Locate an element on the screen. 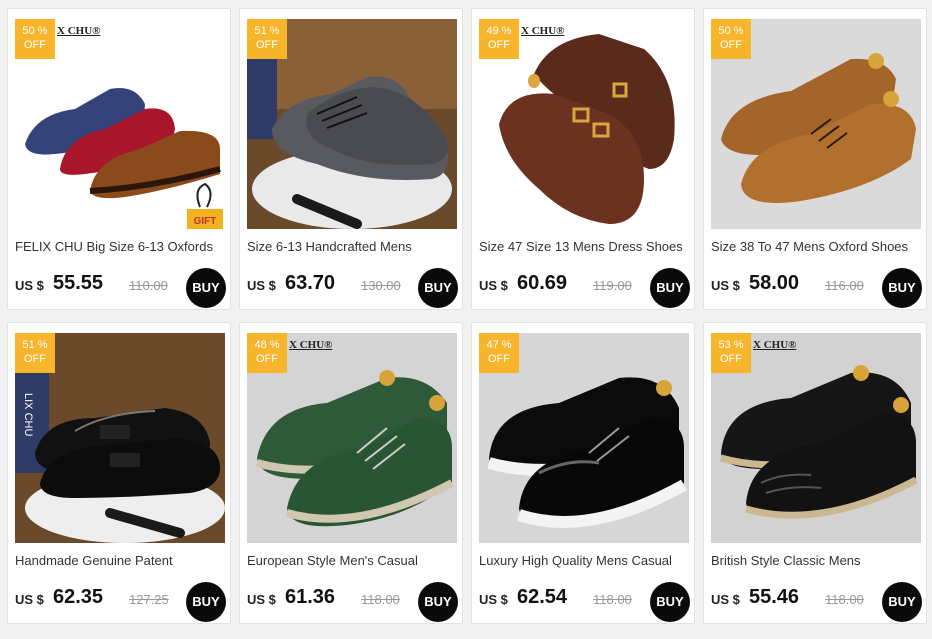 Image resolution: width=932 pixels, height=639 pixels. price-row: US $ 63.70 130.00 BUY is located at coordinates (353, 290).